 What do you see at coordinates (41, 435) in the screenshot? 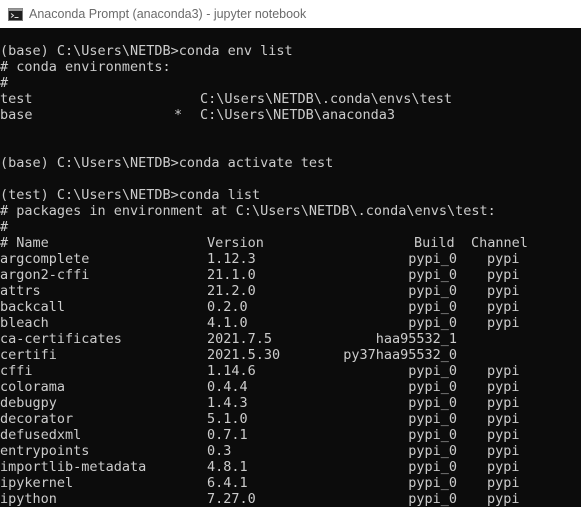
I see `package-name: defusedxml` at bounding box center [41, 435].